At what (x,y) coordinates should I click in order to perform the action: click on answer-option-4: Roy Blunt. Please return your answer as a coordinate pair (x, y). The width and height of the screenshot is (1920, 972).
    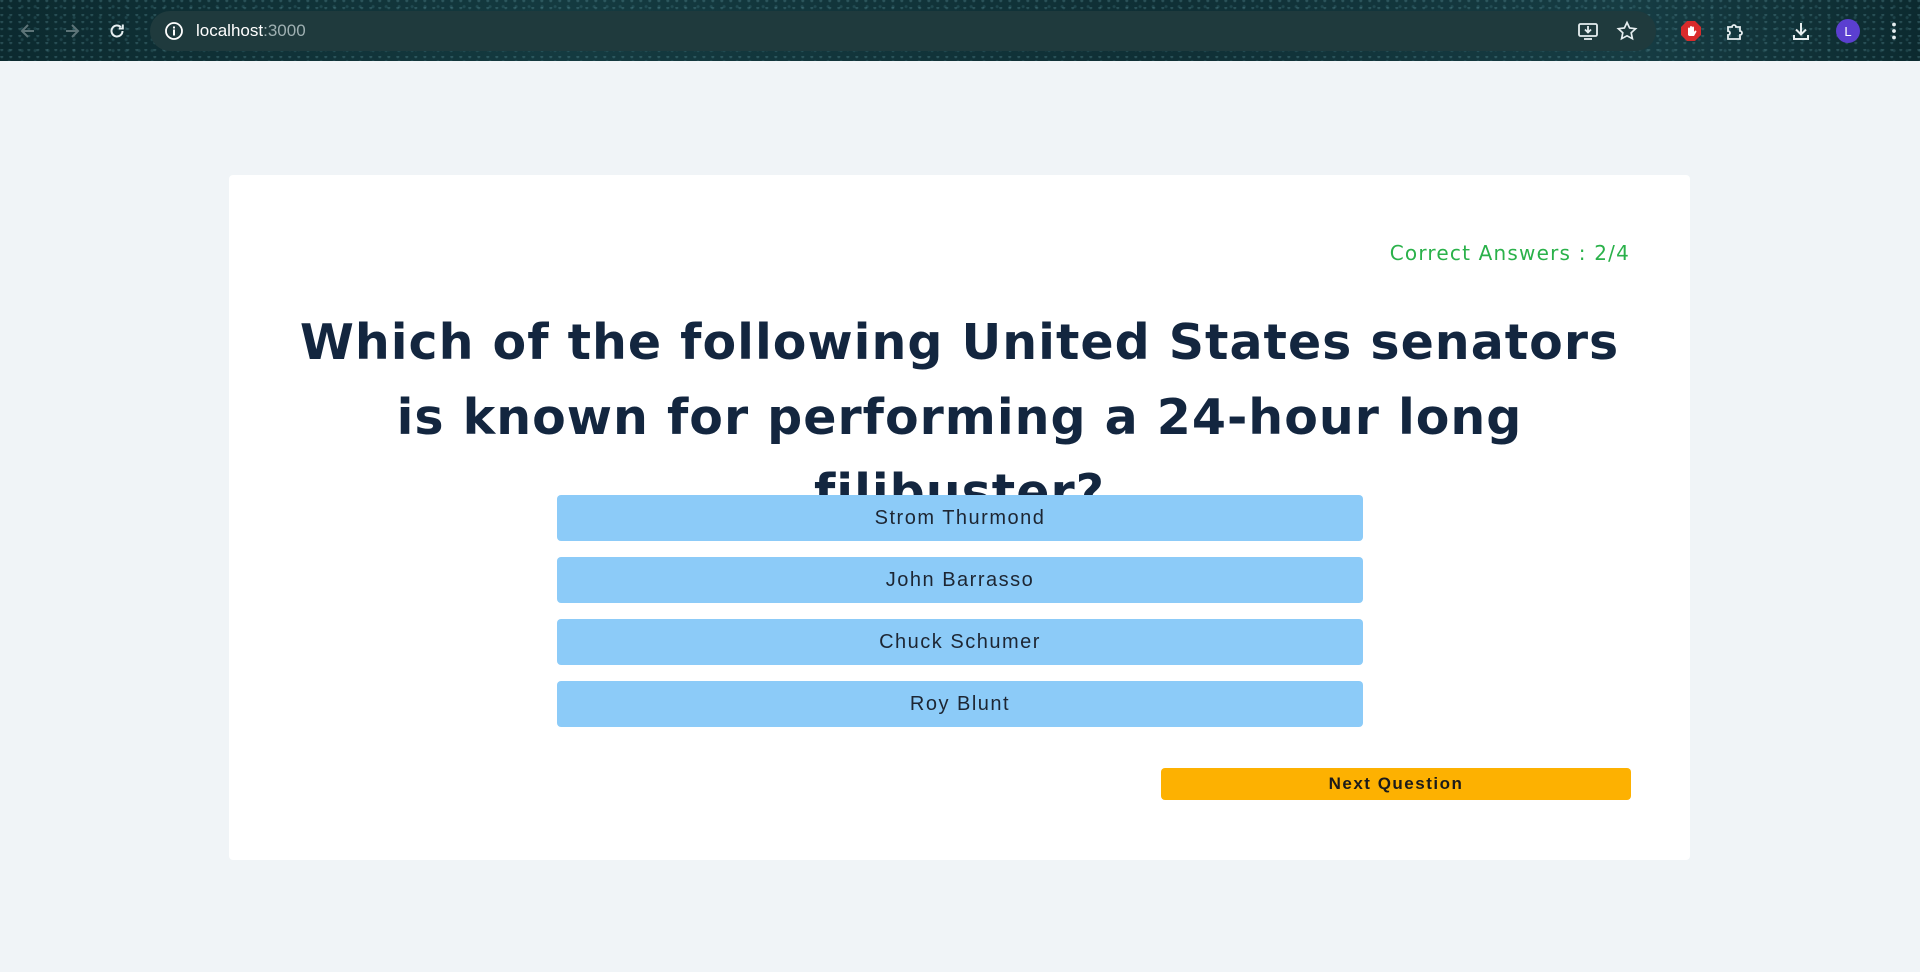
    Looking at the image, I should click on (960, 704).